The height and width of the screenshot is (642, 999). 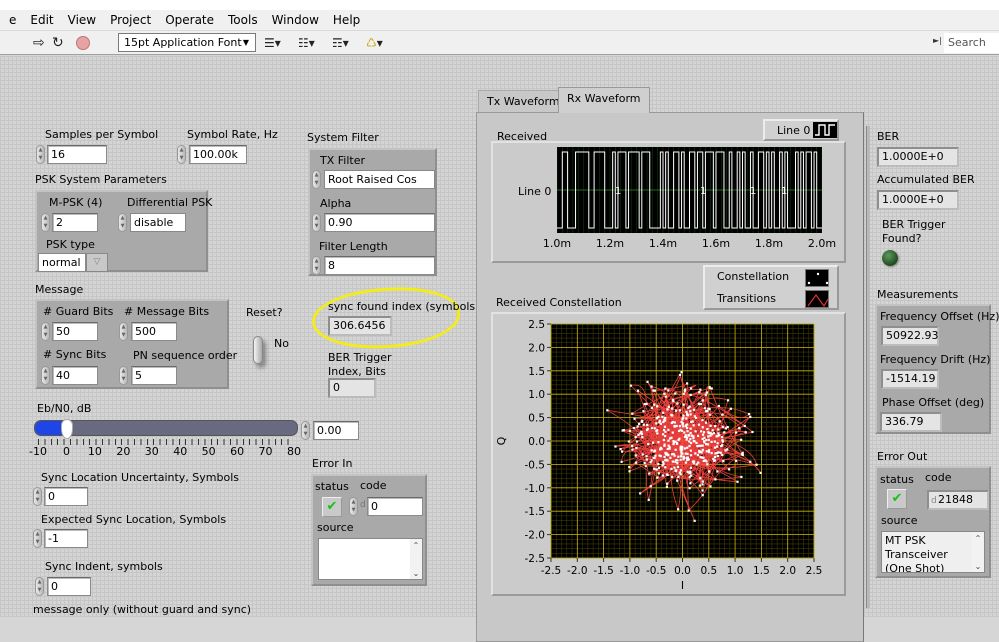 What do you see at coordinates (66, 496) in the screenshot?
I see `sync-uncertainty-field: 0` at bounding box center [66, 496].